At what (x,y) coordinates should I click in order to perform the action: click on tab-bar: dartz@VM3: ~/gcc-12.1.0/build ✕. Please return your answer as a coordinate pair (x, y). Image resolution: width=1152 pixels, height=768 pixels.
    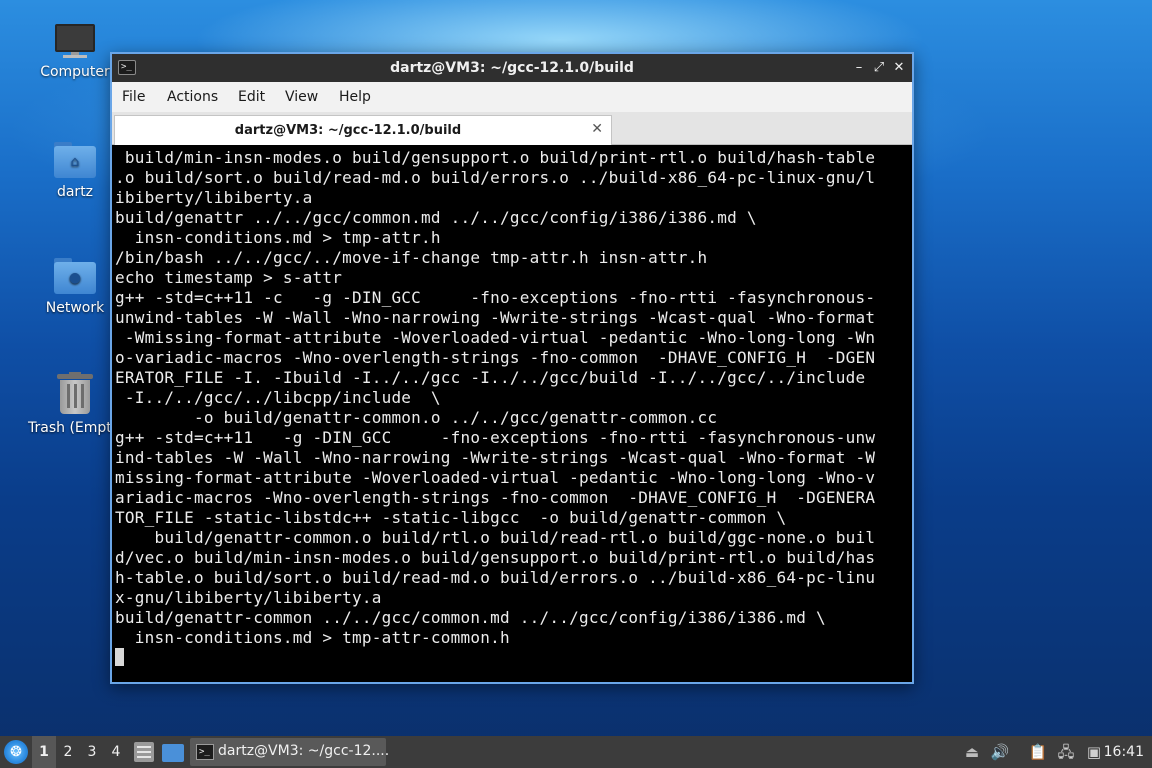
    Looking at the image, I should click on (512, 128).